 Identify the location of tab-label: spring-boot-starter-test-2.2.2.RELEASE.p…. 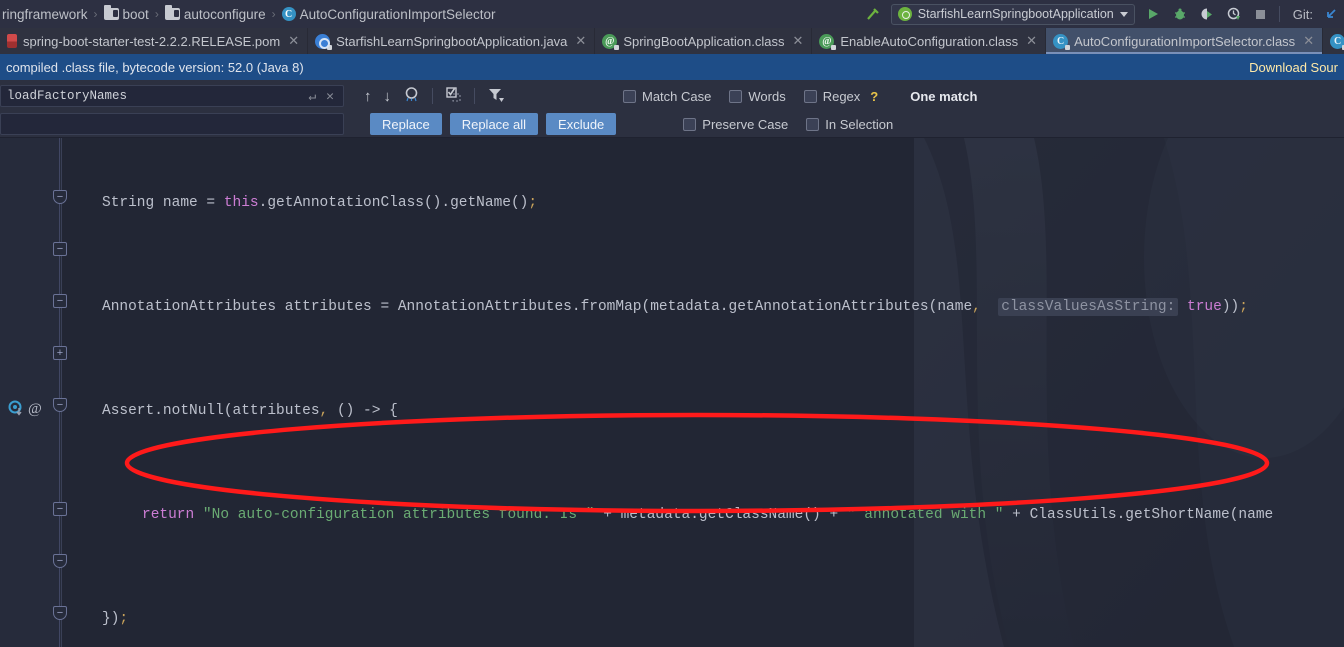
(152, 41).